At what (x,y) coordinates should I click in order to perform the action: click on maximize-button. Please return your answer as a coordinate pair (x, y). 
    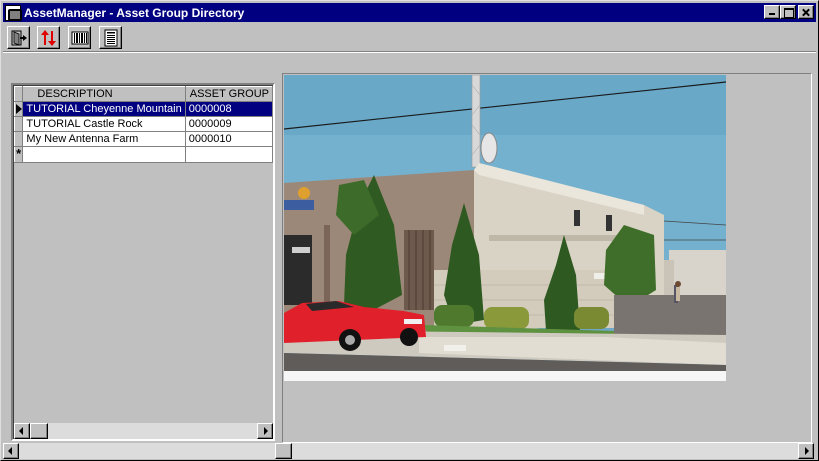
    Looking at the image, I should click on (788, 12).